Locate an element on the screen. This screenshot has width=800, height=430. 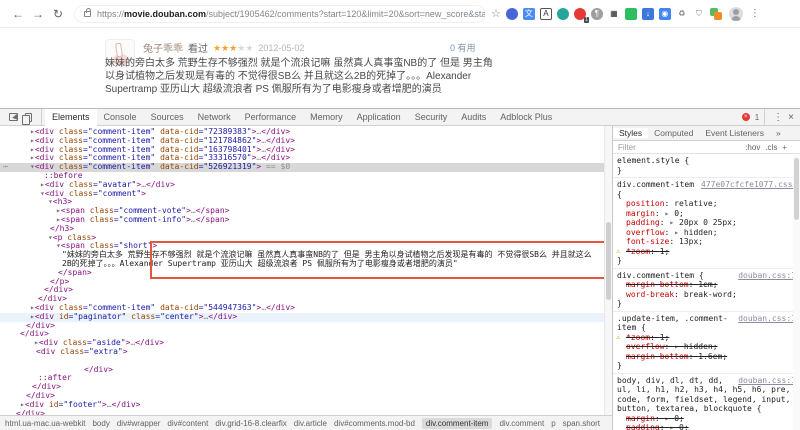
css-property: word-break: break-word; is located at coordinates (706, 295).